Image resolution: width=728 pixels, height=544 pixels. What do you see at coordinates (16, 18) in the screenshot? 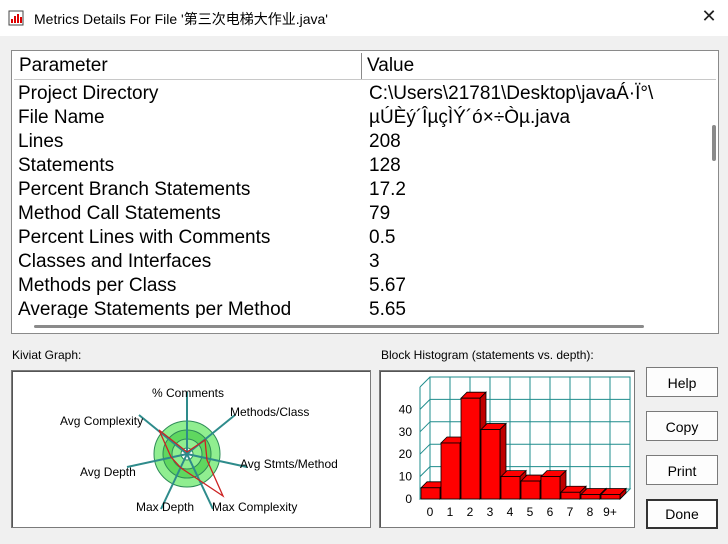
I see `app-icon` at bounding box center [16, 18].